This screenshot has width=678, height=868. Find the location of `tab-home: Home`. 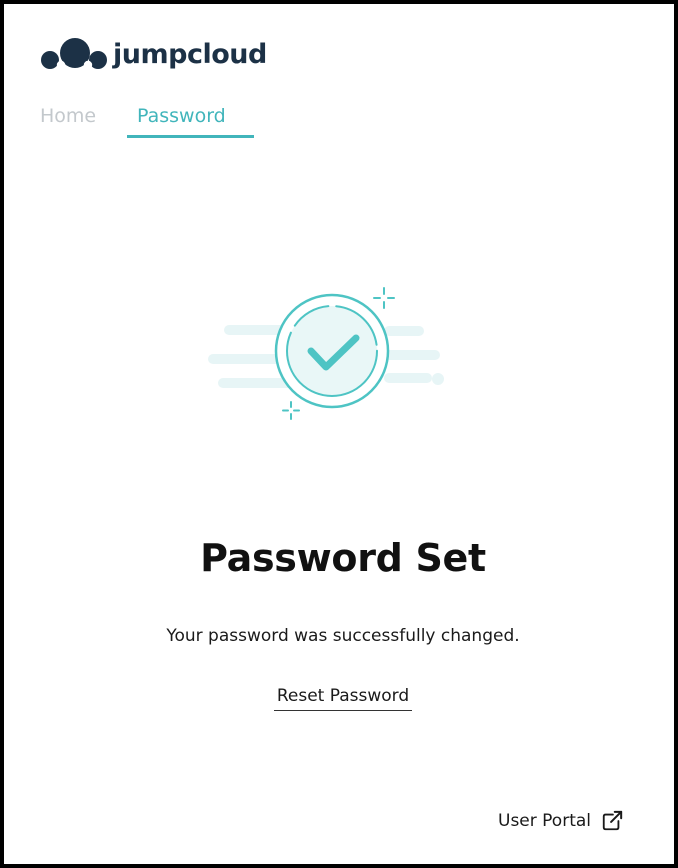

tab-home: Home is located at coordinates (68, 116).